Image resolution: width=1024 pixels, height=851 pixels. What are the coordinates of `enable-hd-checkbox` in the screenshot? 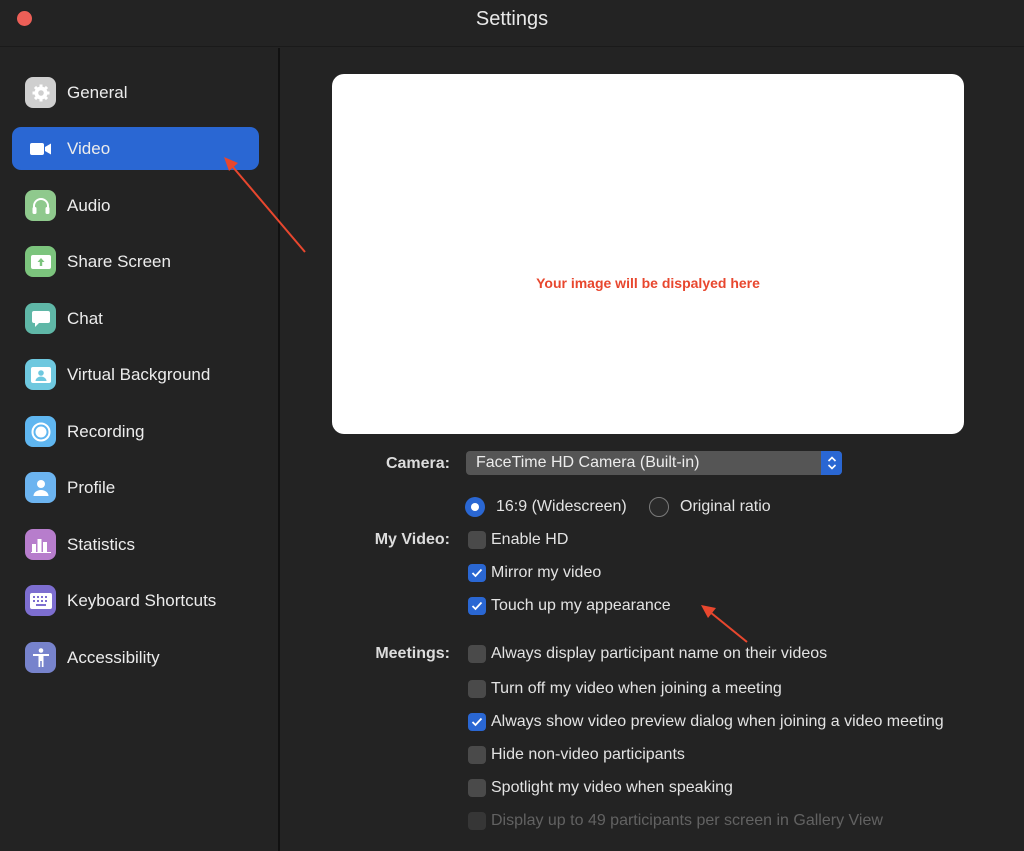 It's located at (477, 540).